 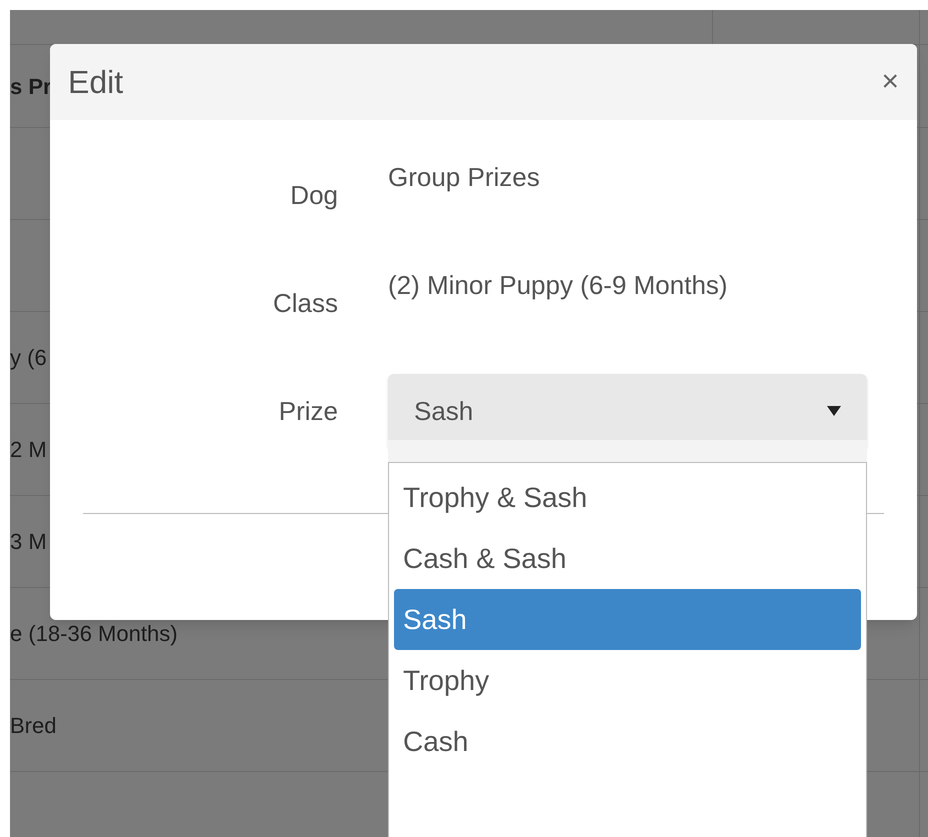 What do you see at coordinates (28, 358) in the screenshot?
I see `table-cell-text: y (6` at bounding box center [28, 358].